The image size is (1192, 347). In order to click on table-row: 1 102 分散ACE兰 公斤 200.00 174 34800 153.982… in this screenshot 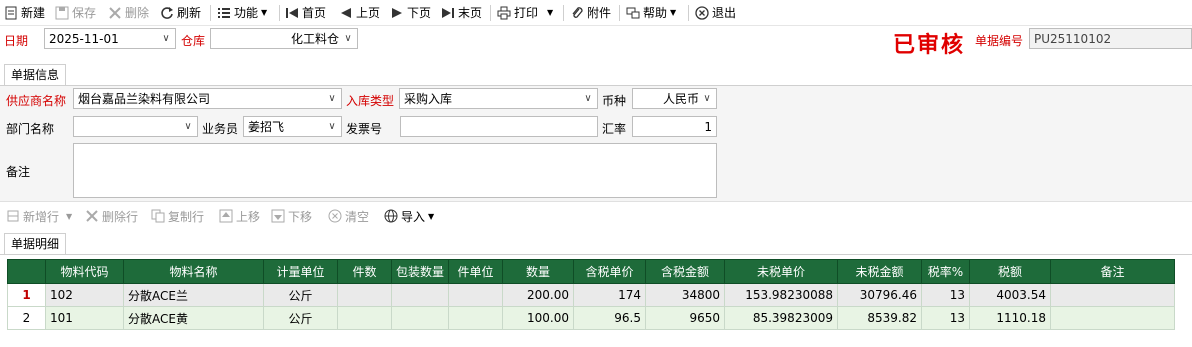, I will do `click(591, 295)`.